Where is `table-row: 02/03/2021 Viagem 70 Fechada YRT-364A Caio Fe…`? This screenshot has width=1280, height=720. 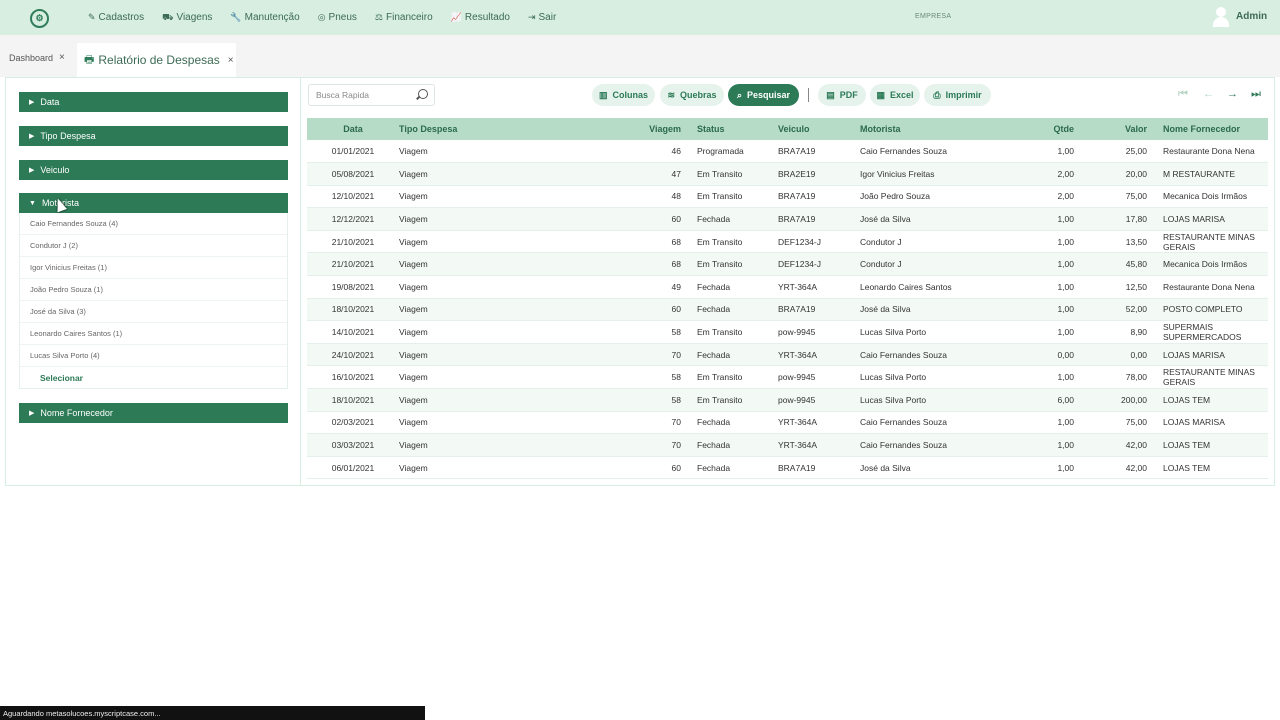 table-row: 02/03/2021 Viagem 70 Fechada YRT-364A Caio Fe… is located at coordinates (787, 423).